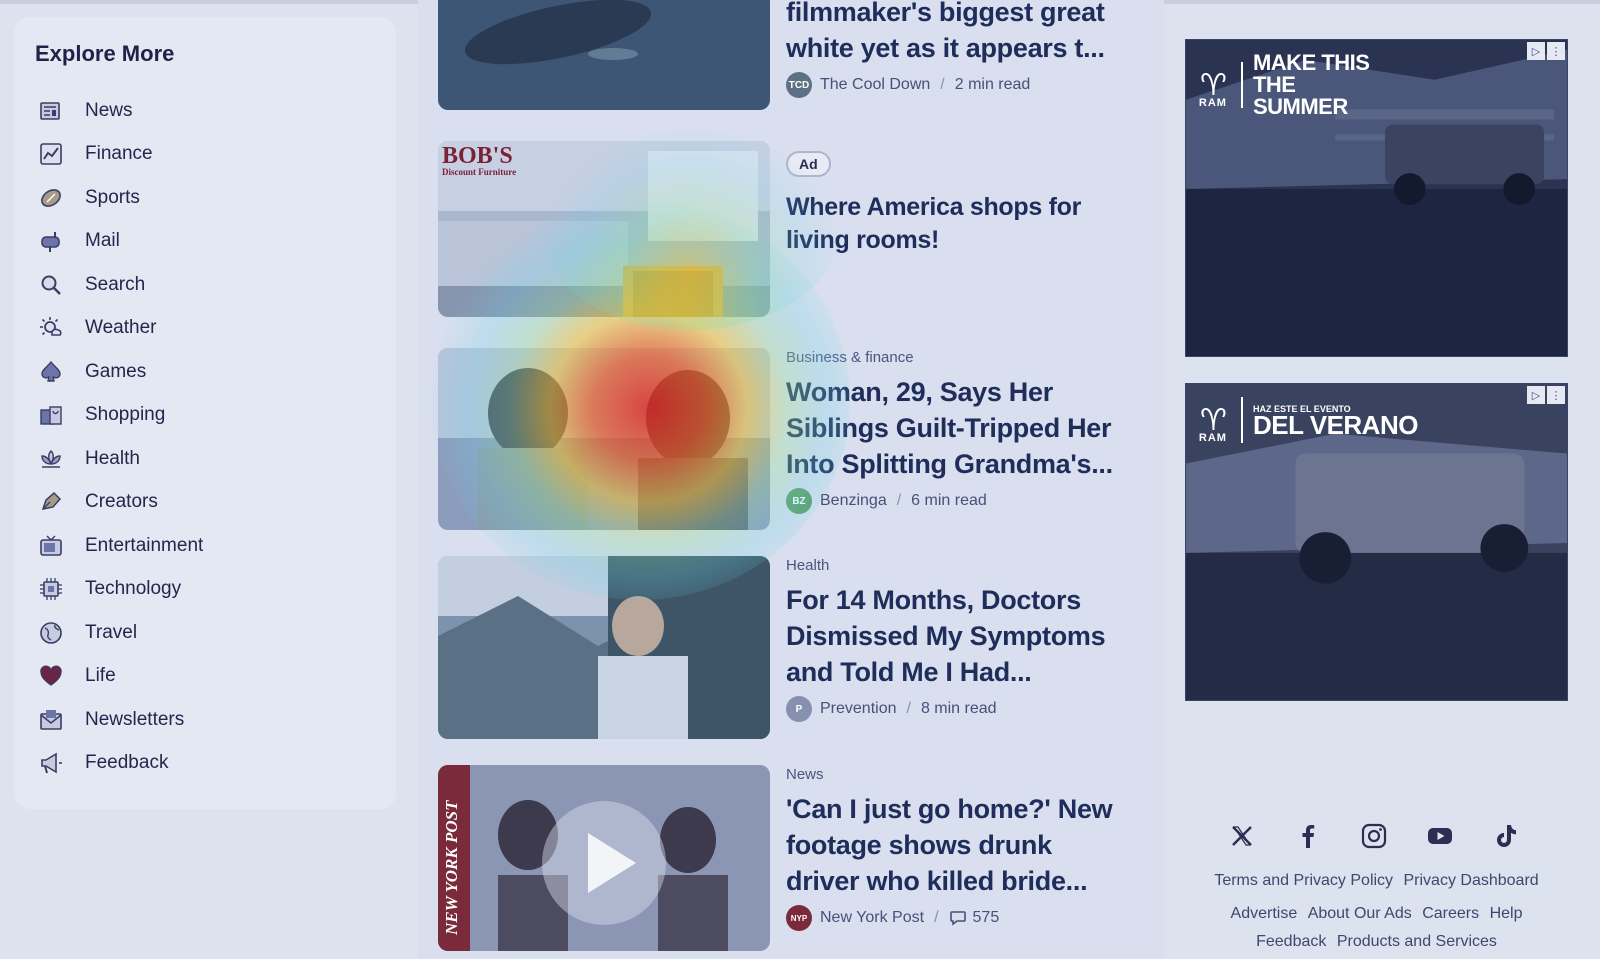 The height and width of the screenshot is (959, 1600). Describe the element at coordinates (215, 111) in the screenshot. I see `sidebar-item-news: News` at that location.